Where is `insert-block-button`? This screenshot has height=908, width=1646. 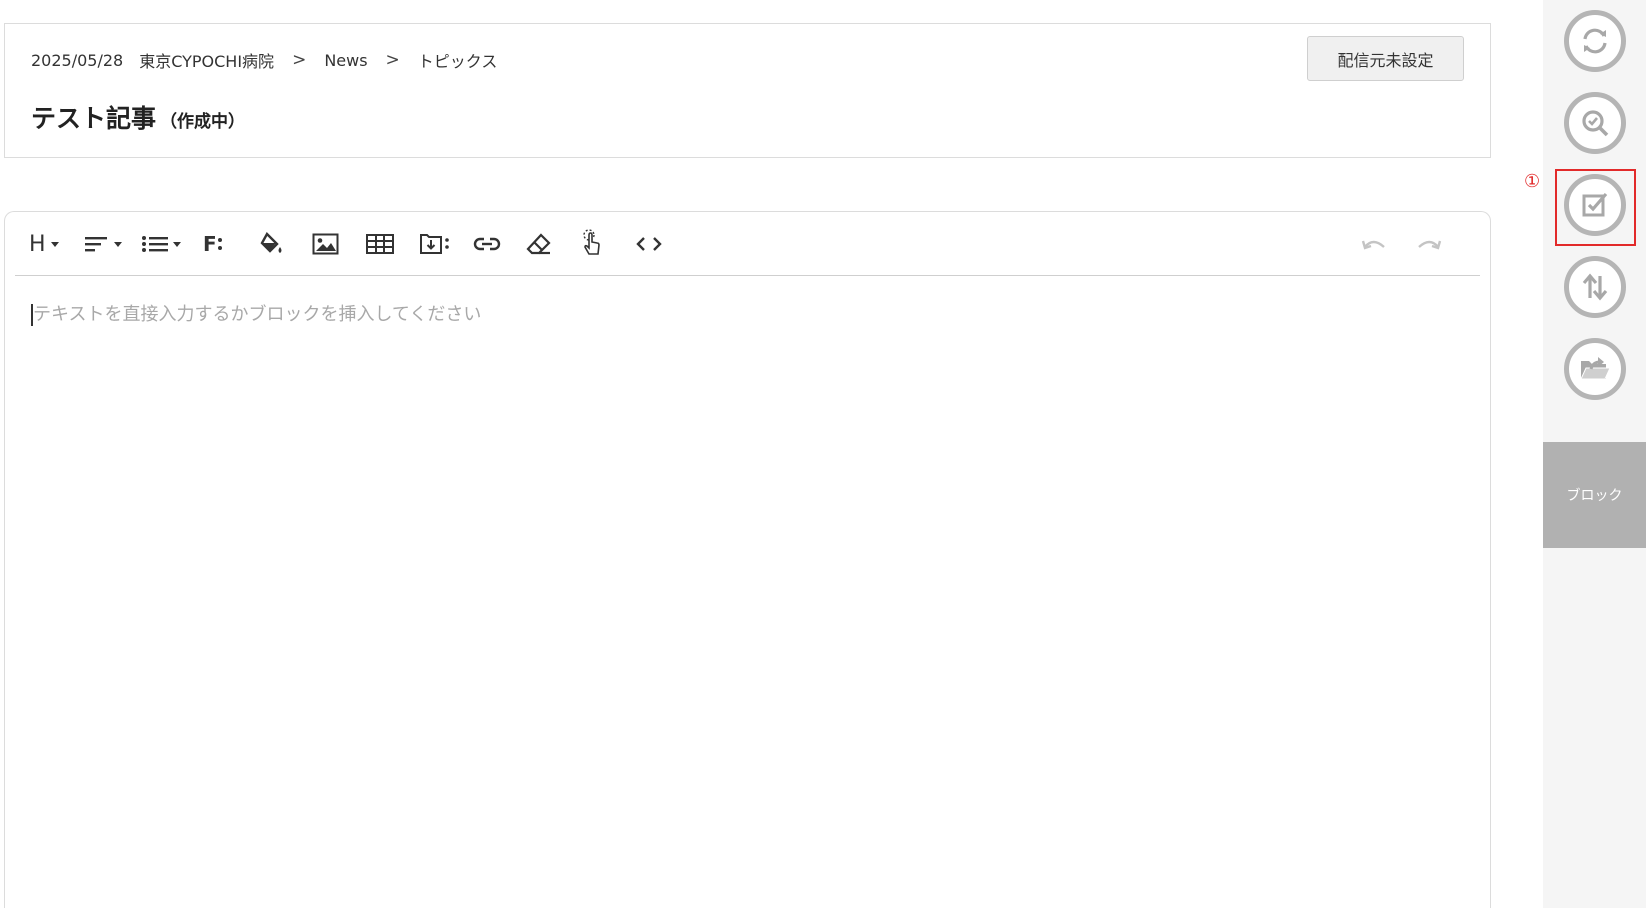
insert-block-button is located at coordinates (435, 244).